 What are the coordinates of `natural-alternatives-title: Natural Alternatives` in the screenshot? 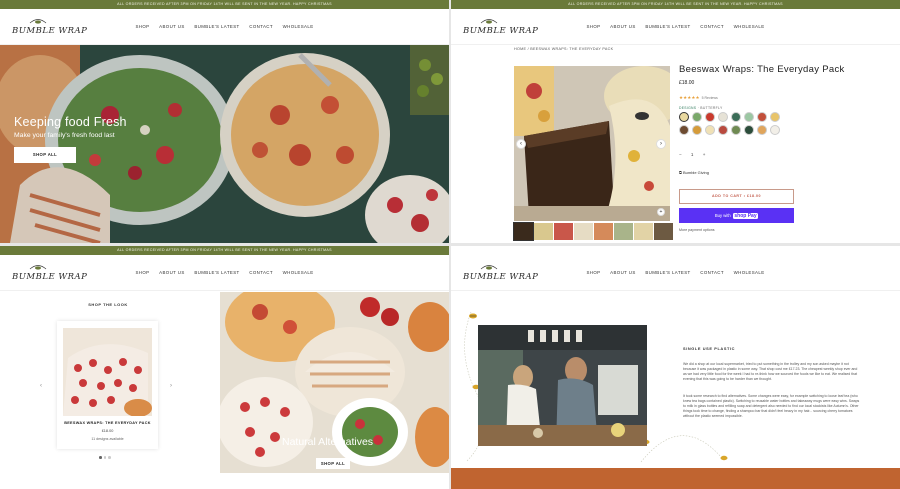 It's located at (328, 442).